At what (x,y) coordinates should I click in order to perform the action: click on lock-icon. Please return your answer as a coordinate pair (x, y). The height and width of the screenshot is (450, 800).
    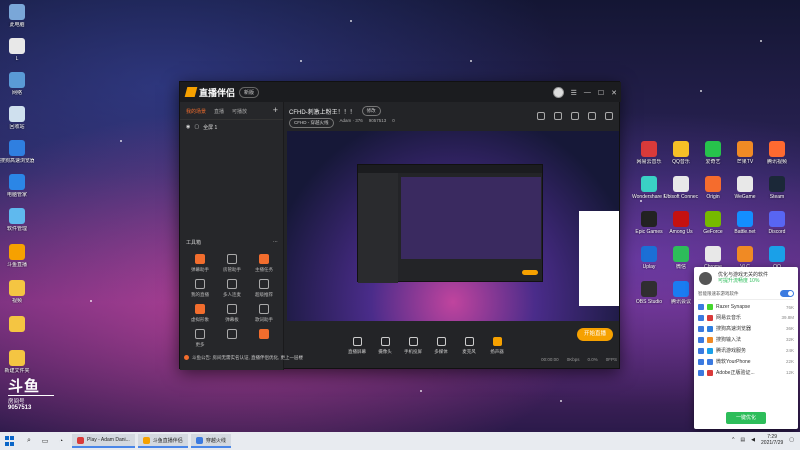
    Looking at the image, I should click on (558, 116).